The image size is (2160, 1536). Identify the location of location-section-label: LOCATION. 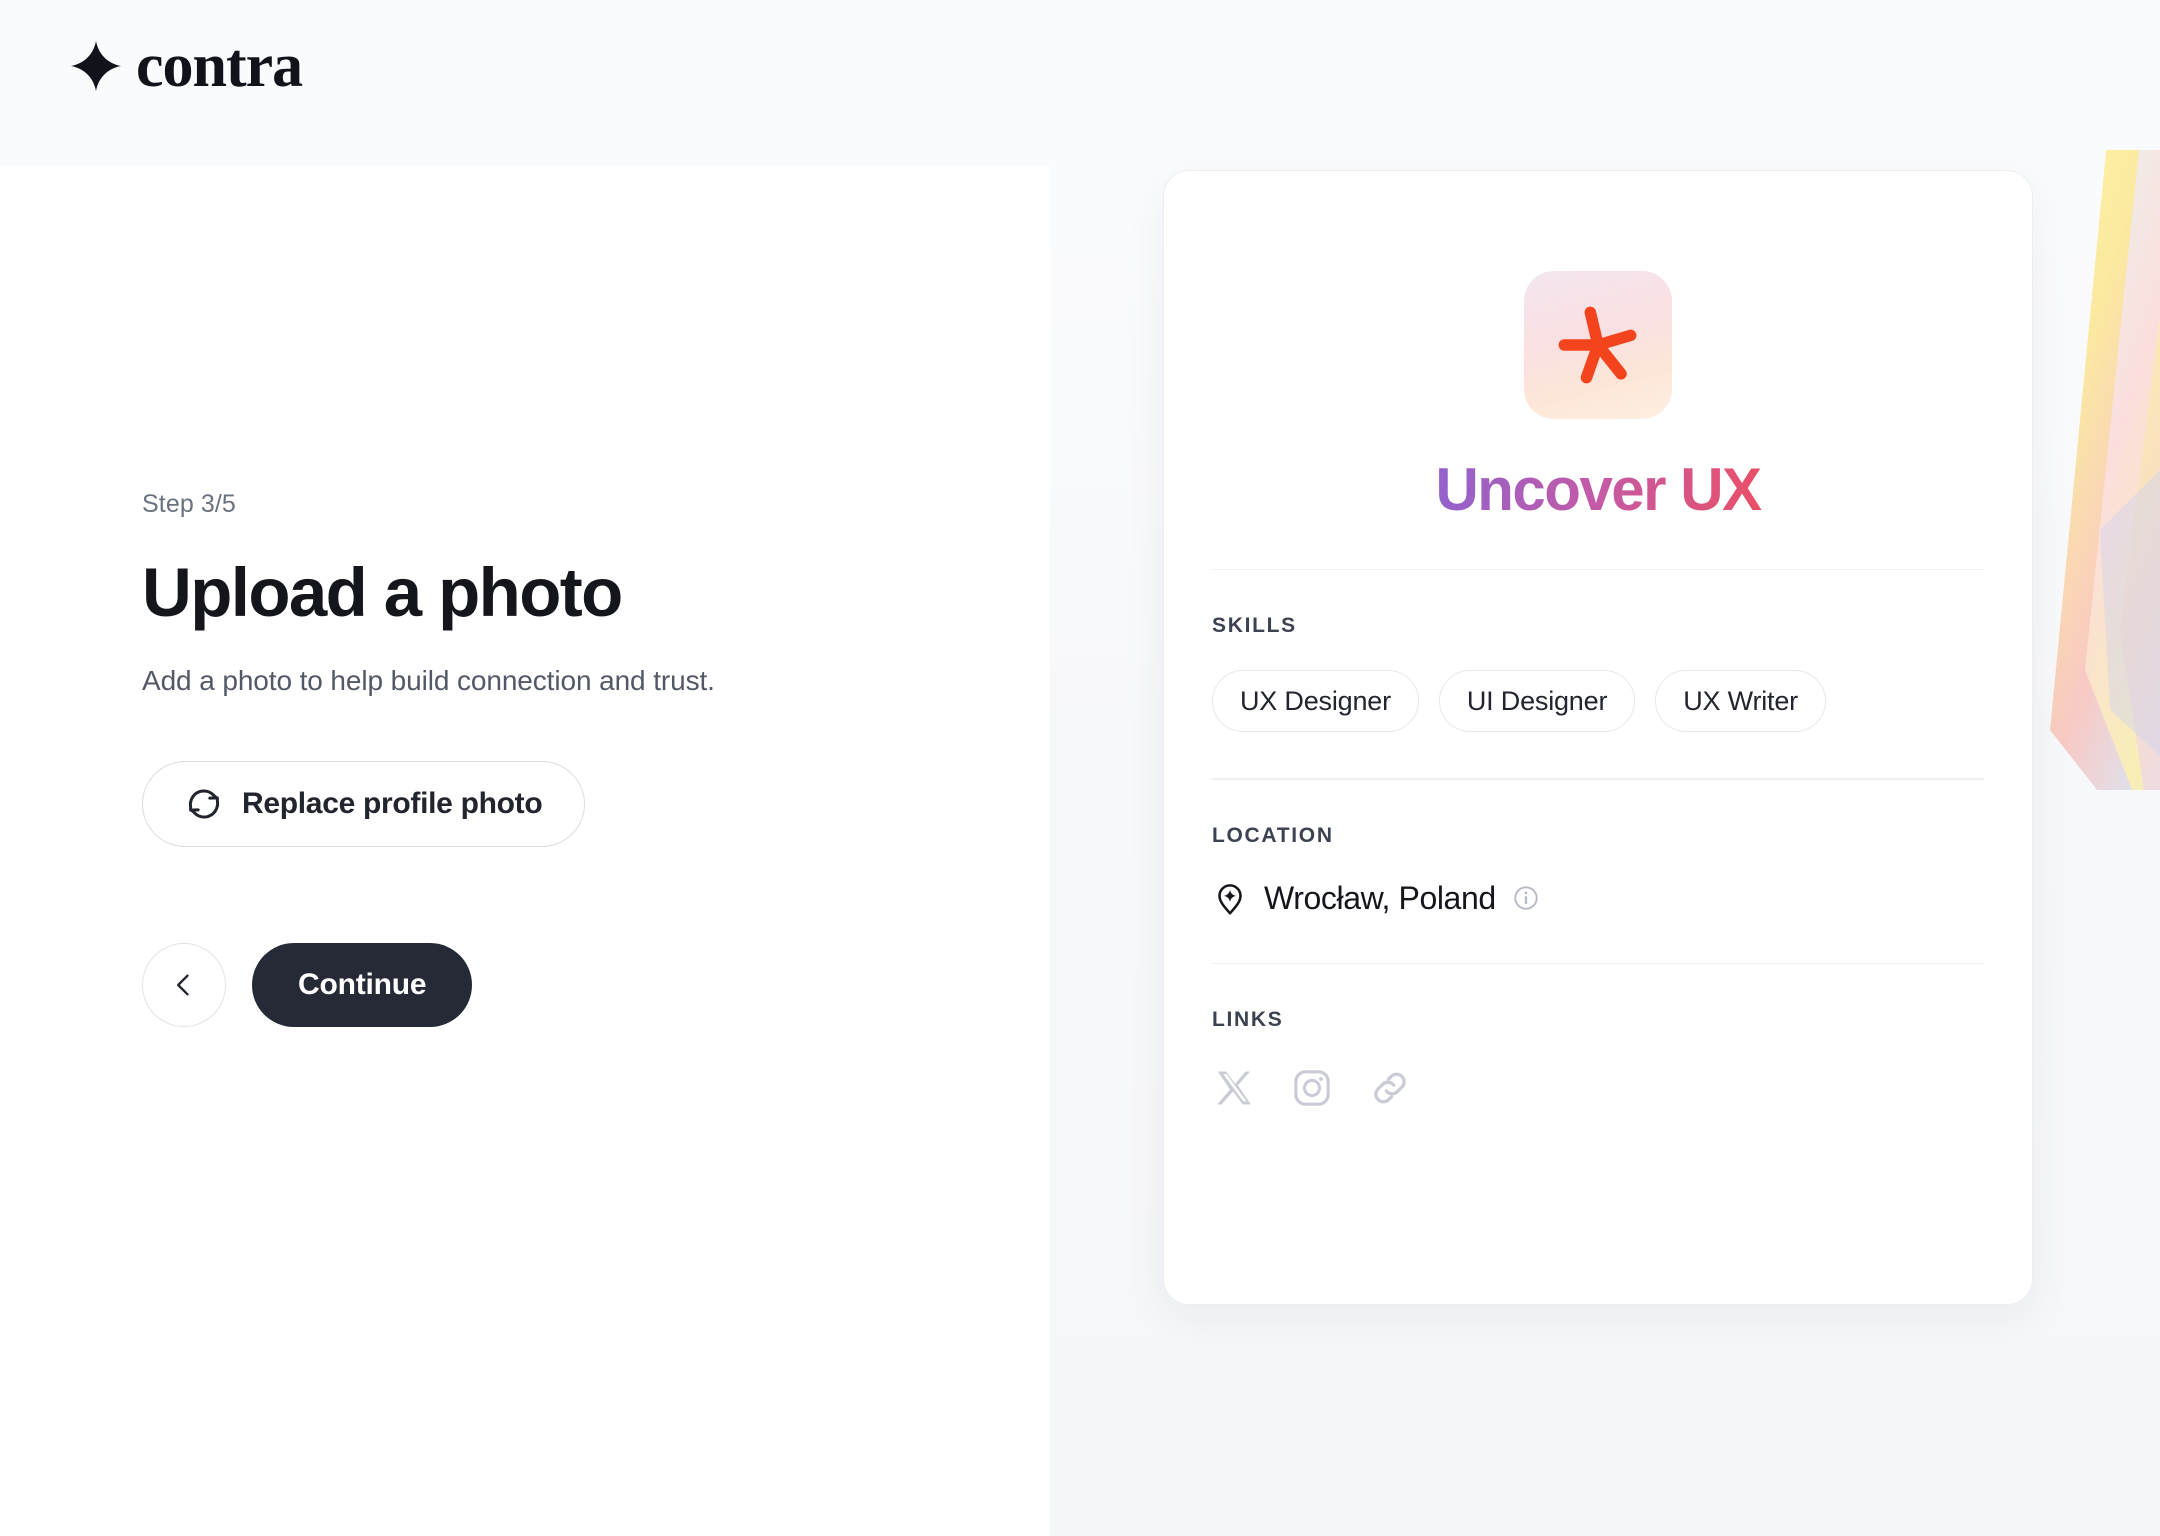
(1273, 835).